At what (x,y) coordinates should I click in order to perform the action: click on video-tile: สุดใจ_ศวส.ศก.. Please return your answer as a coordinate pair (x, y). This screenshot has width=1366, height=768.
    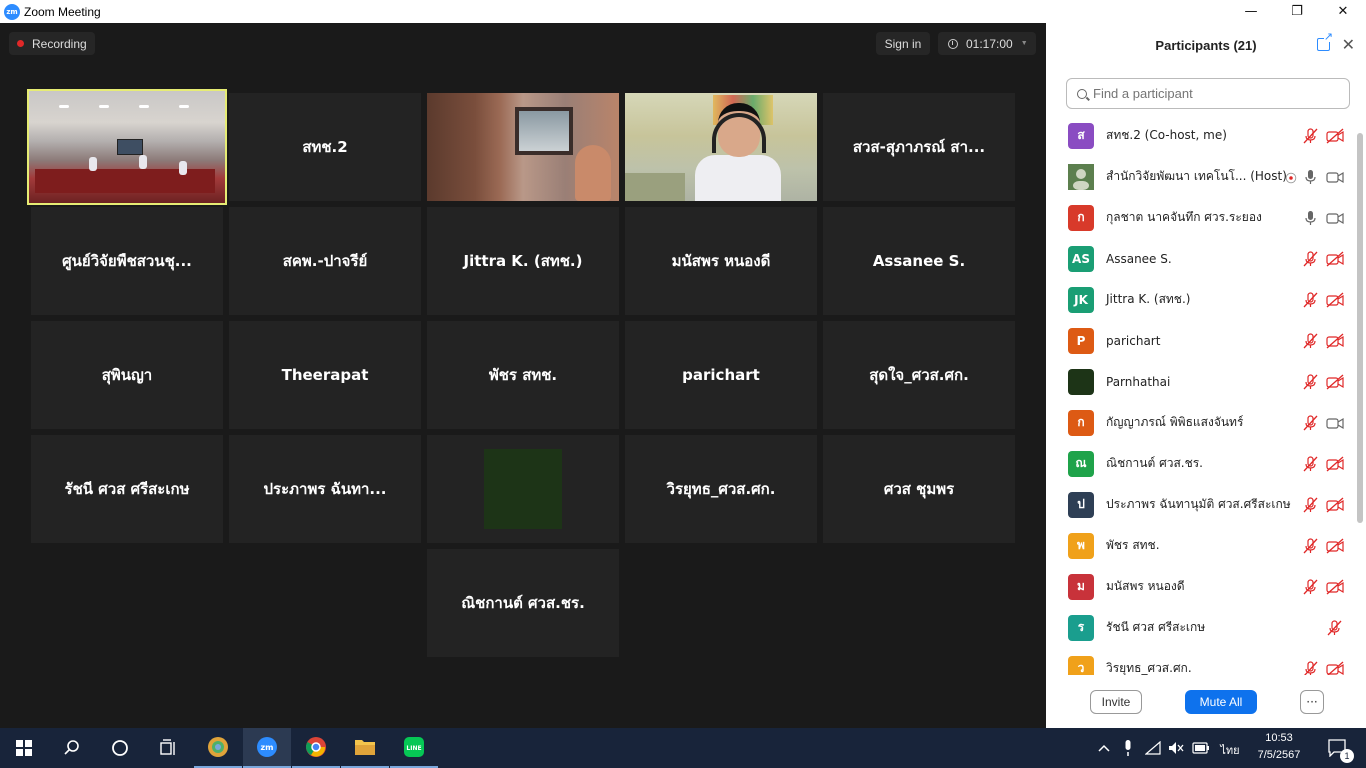
    Looking at the image, I should click on (919, 375).